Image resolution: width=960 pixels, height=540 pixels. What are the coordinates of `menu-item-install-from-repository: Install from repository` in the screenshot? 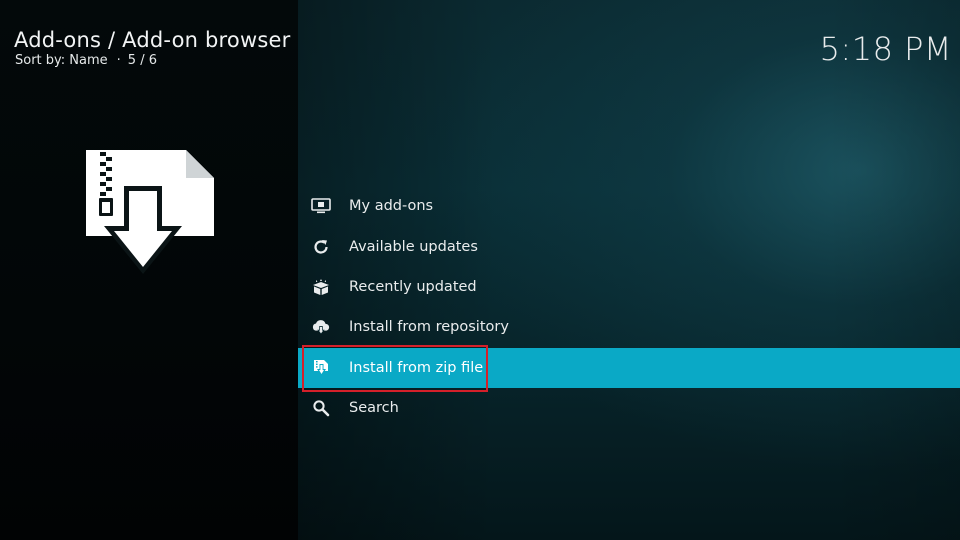 It's located at (629, 327).